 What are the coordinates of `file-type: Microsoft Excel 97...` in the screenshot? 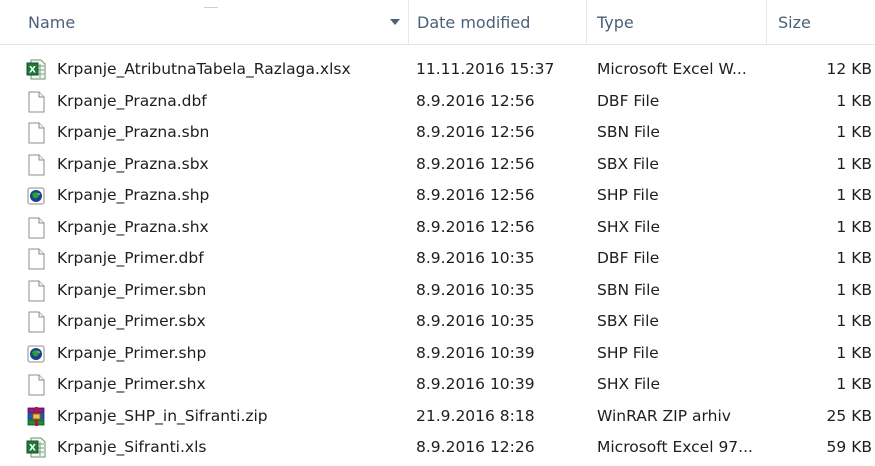 It's located at (675, 447).